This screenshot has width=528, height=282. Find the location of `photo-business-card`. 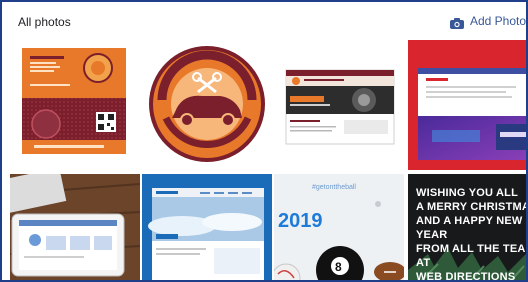

photo-business-card is located at coordinates (75, 105).